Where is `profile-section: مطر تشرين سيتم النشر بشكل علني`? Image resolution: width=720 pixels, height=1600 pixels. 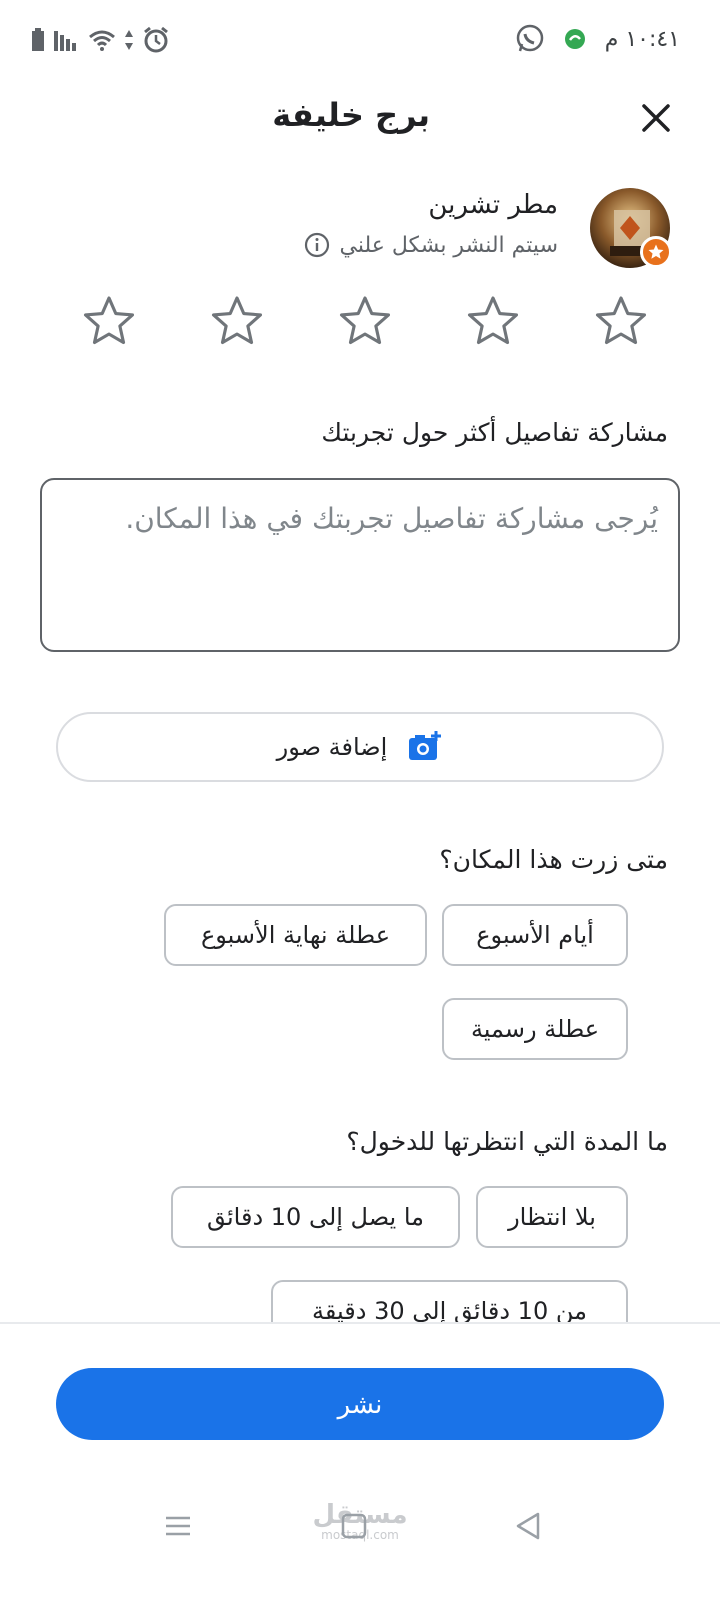 profile-section: مطر تشرين سيتم النشر بشكل علني is located at coordinates (361, 231).